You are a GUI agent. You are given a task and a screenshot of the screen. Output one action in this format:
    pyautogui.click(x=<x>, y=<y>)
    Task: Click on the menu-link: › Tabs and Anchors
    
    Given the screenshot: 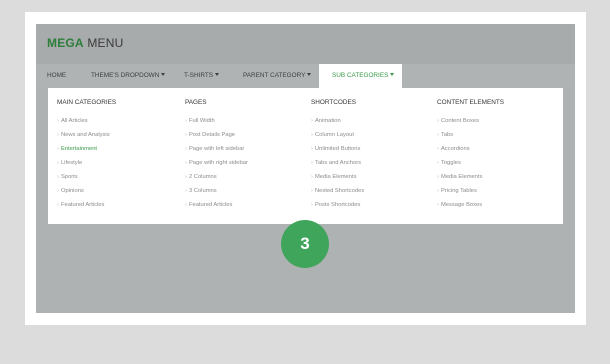 What is the action you would take?
    pyautogui.click(x=336, y=163)
    